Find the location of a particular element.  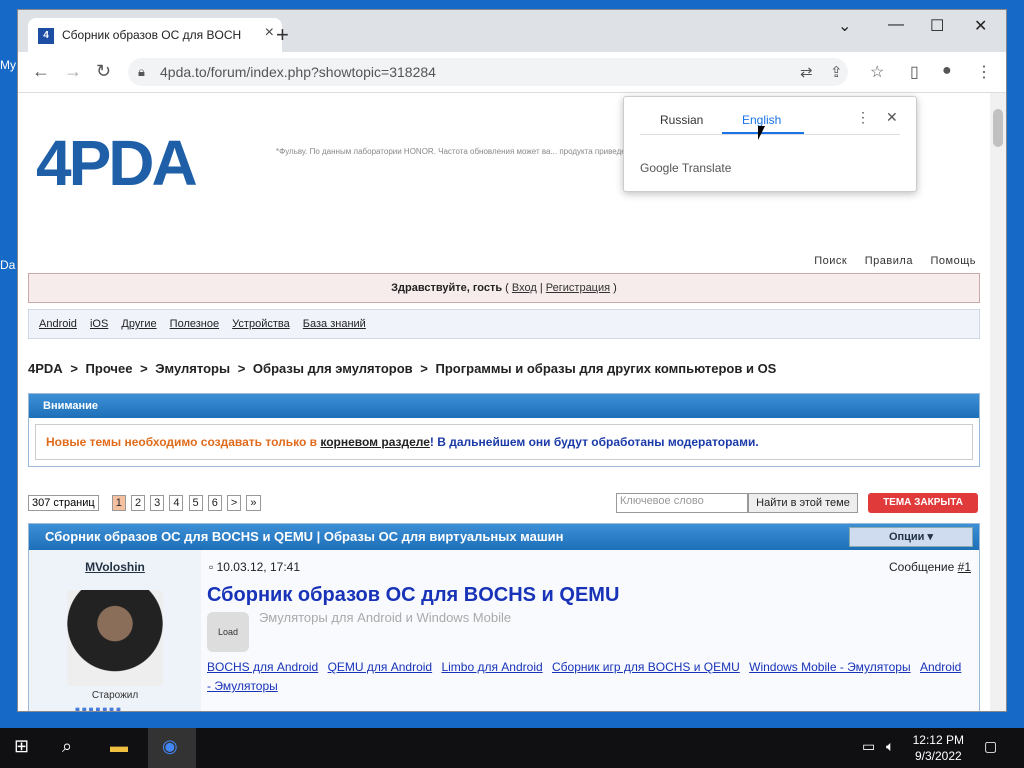

post-title: Сборник образов ОС для BOCHS и QEMU is located at coordinates (413, 595).